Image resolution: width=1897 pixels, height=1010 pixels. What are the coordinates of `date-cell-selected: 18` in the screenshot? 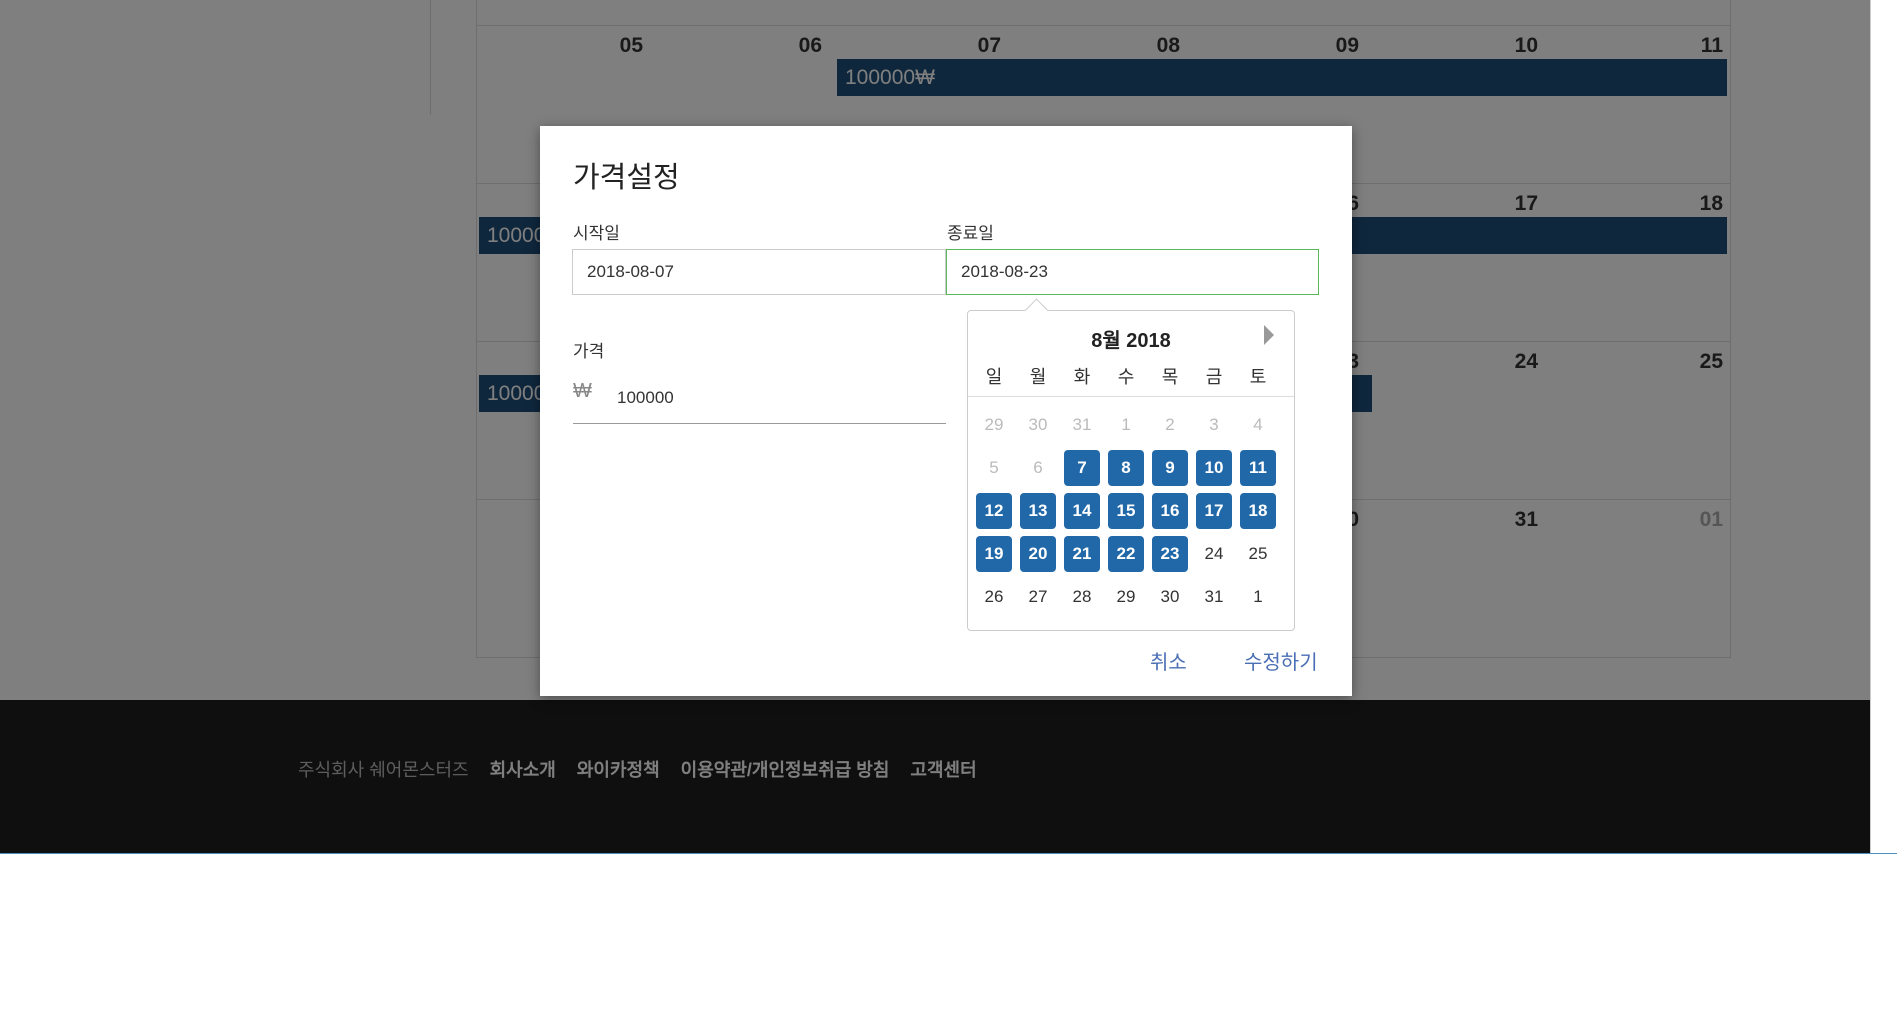 It's located at (1258, 511).